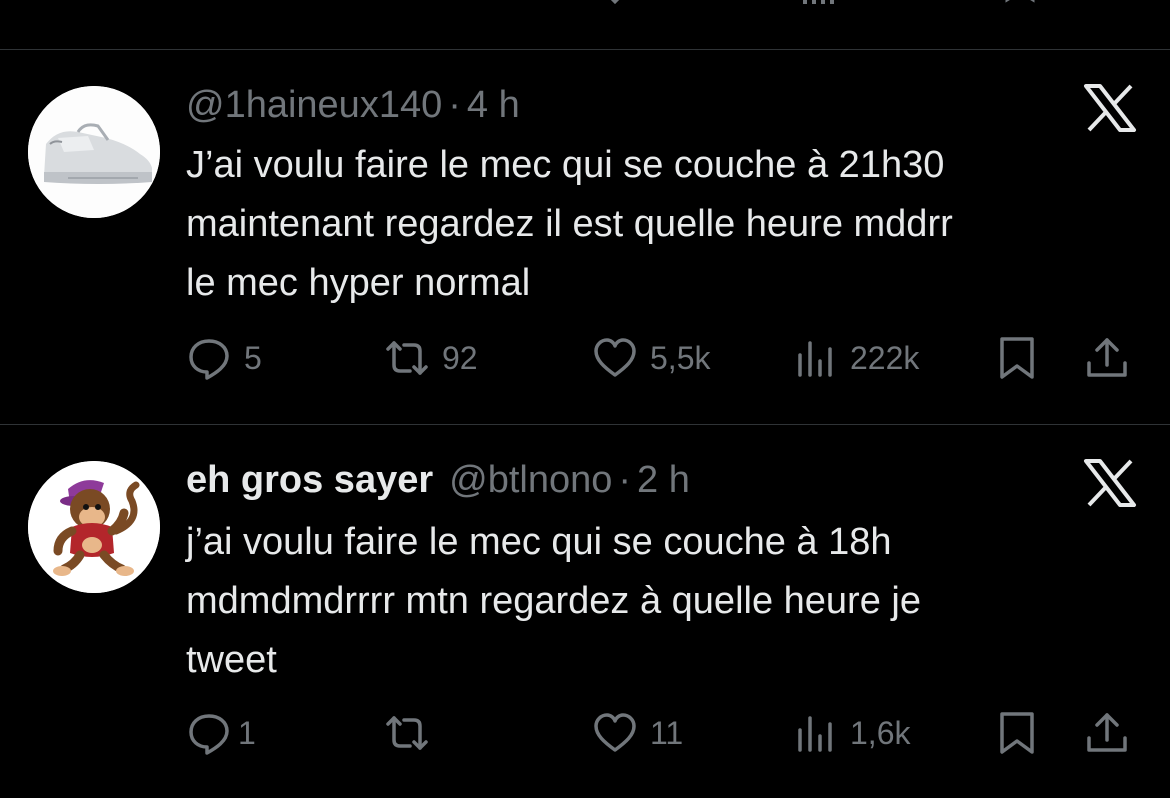 This screenshot has width=1170, height=798. What do you see at coordinates (358, 283) in the screenshot?
I see `tweet-text-line: le mec hyper normal` at bounding box center [358, 283].